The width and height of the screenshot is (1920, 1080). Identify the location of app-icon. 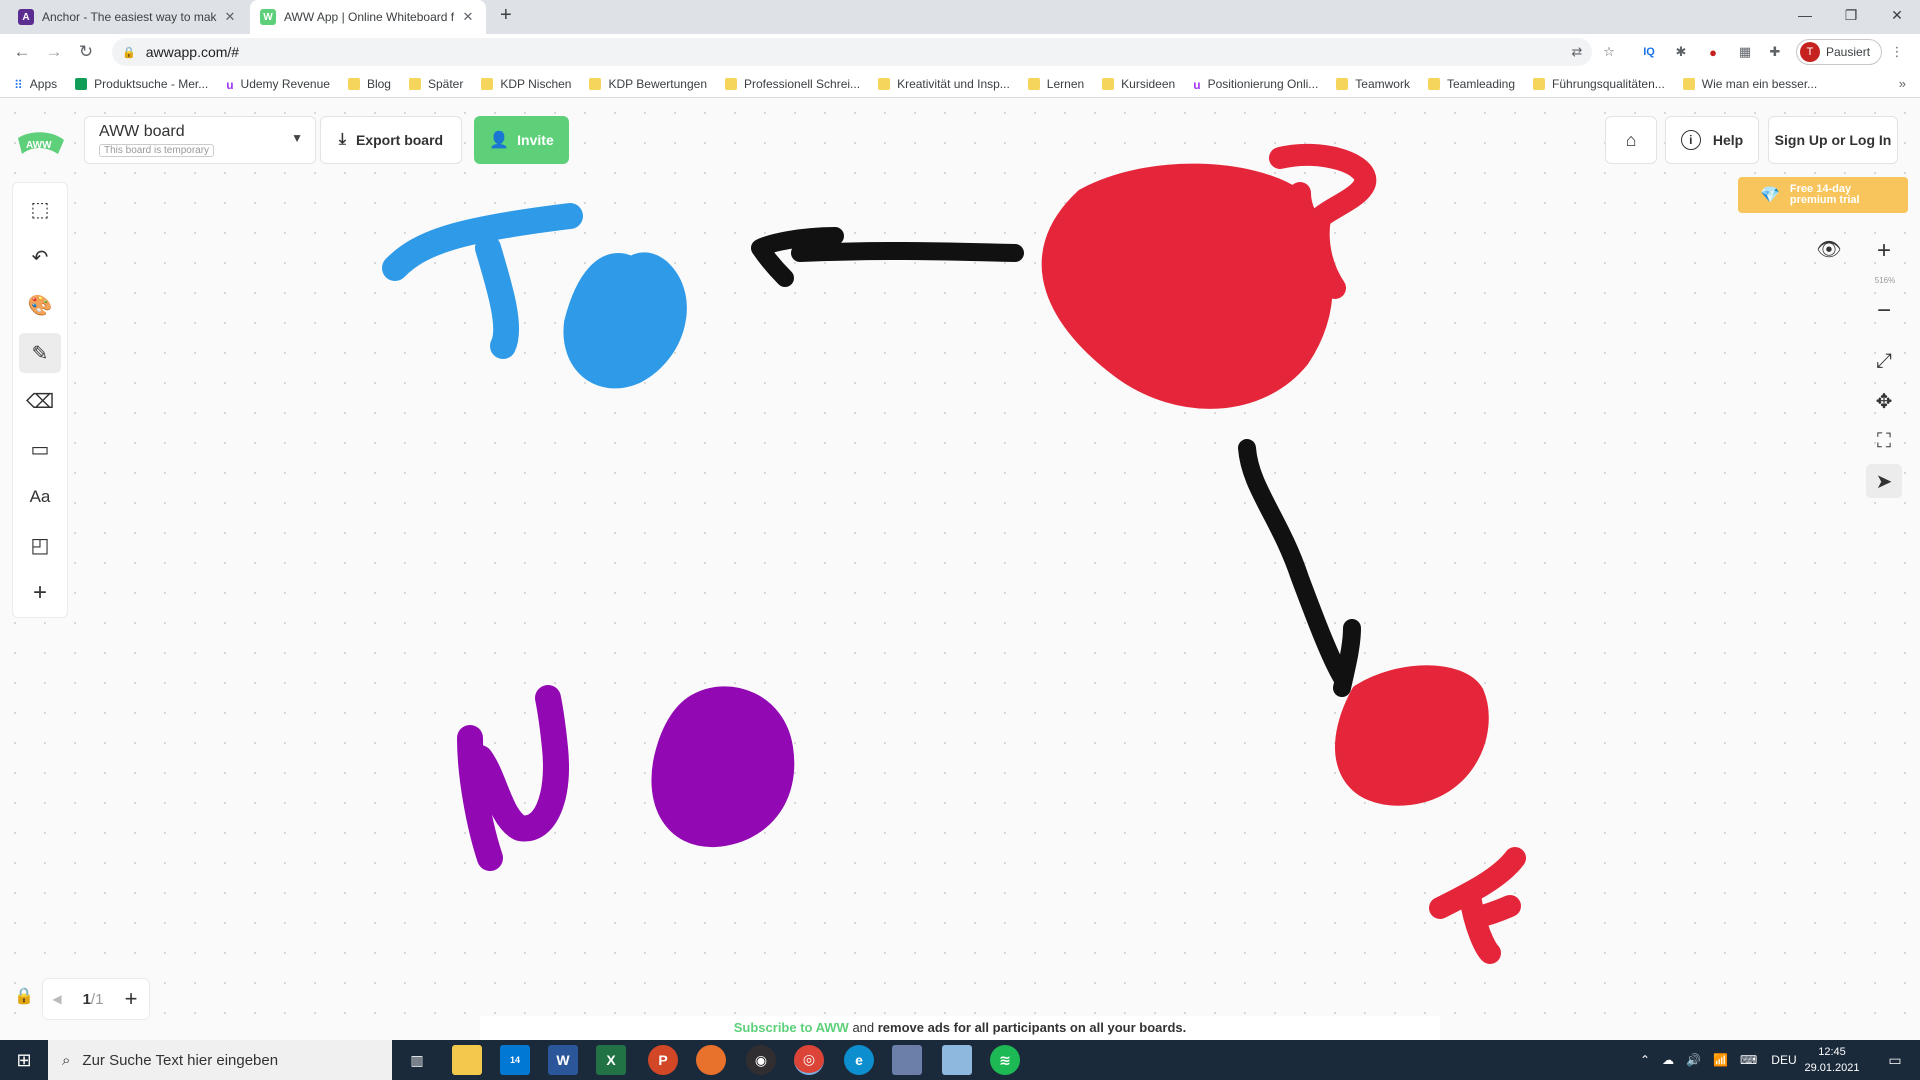
(711, 1060).